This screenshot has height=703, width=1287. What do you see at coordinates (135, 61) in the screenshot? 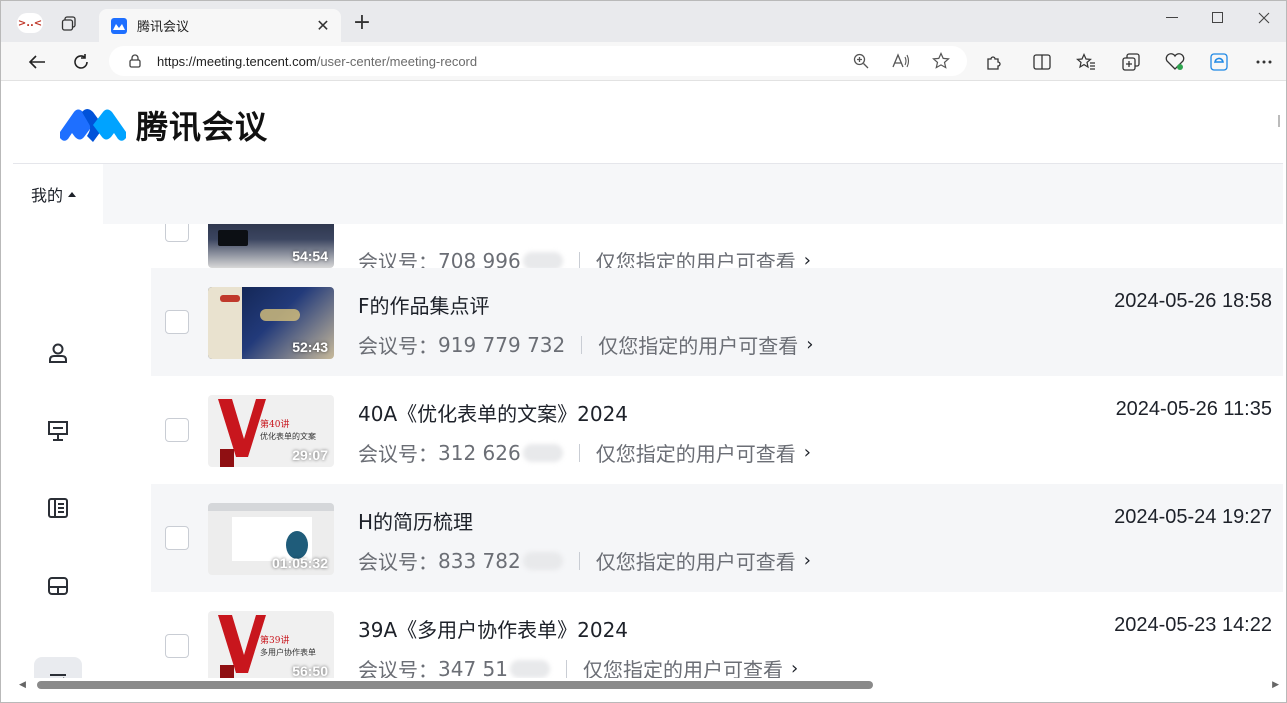
I see `lock-icon` at bounding box center [135, 61].